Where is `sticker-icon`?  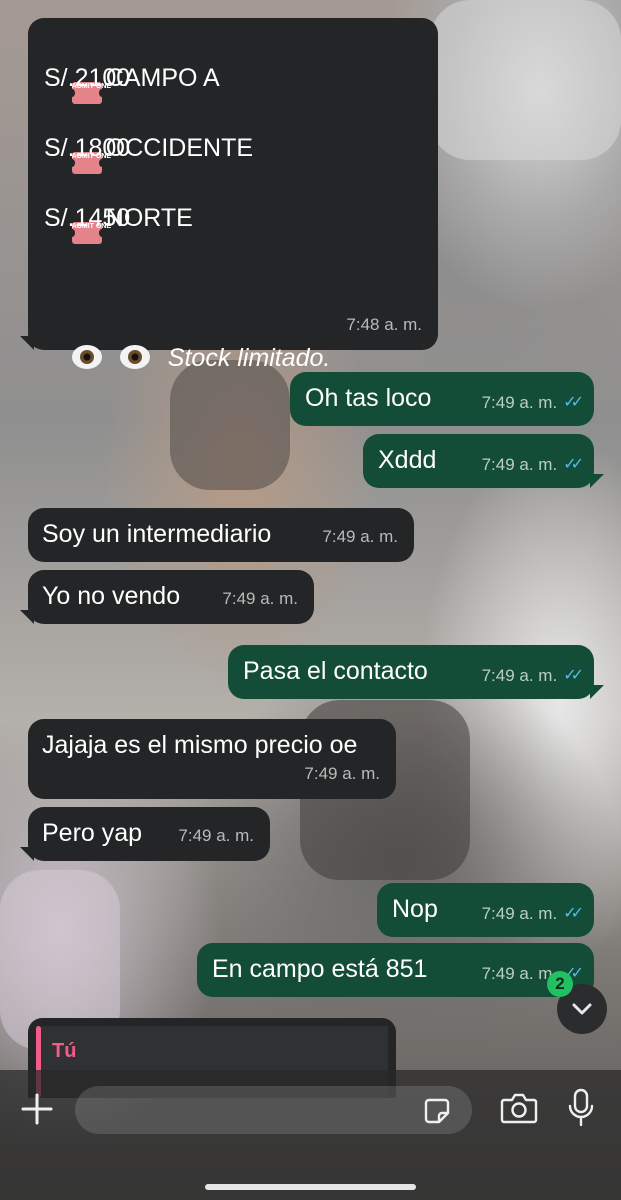
sticker-icon is located at coordinates (437, 1111).